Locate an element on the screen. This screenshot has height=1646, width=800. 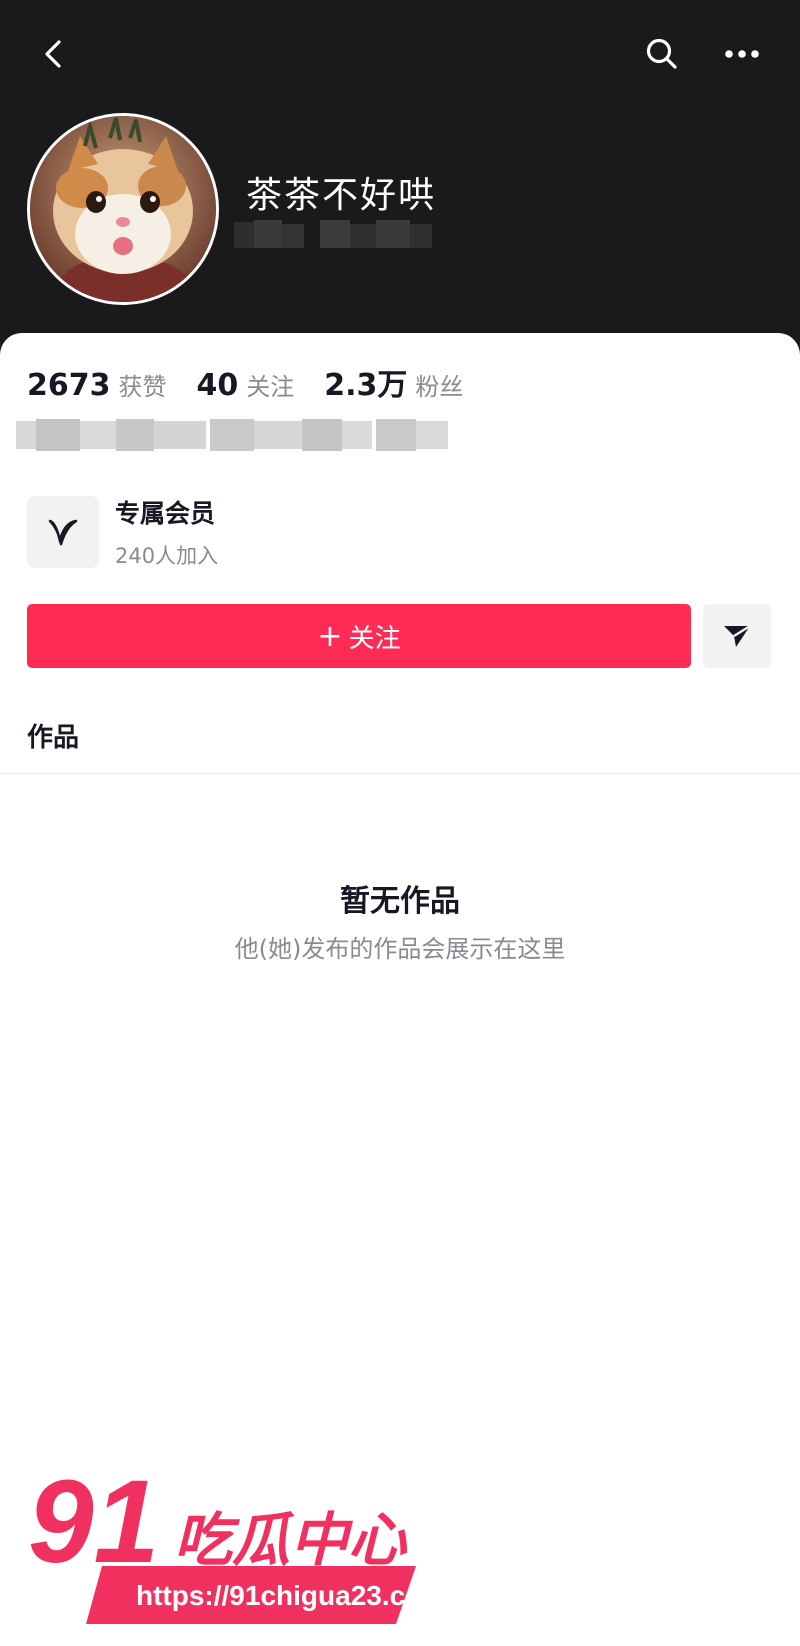
divider is located at coordinates (400, 773).